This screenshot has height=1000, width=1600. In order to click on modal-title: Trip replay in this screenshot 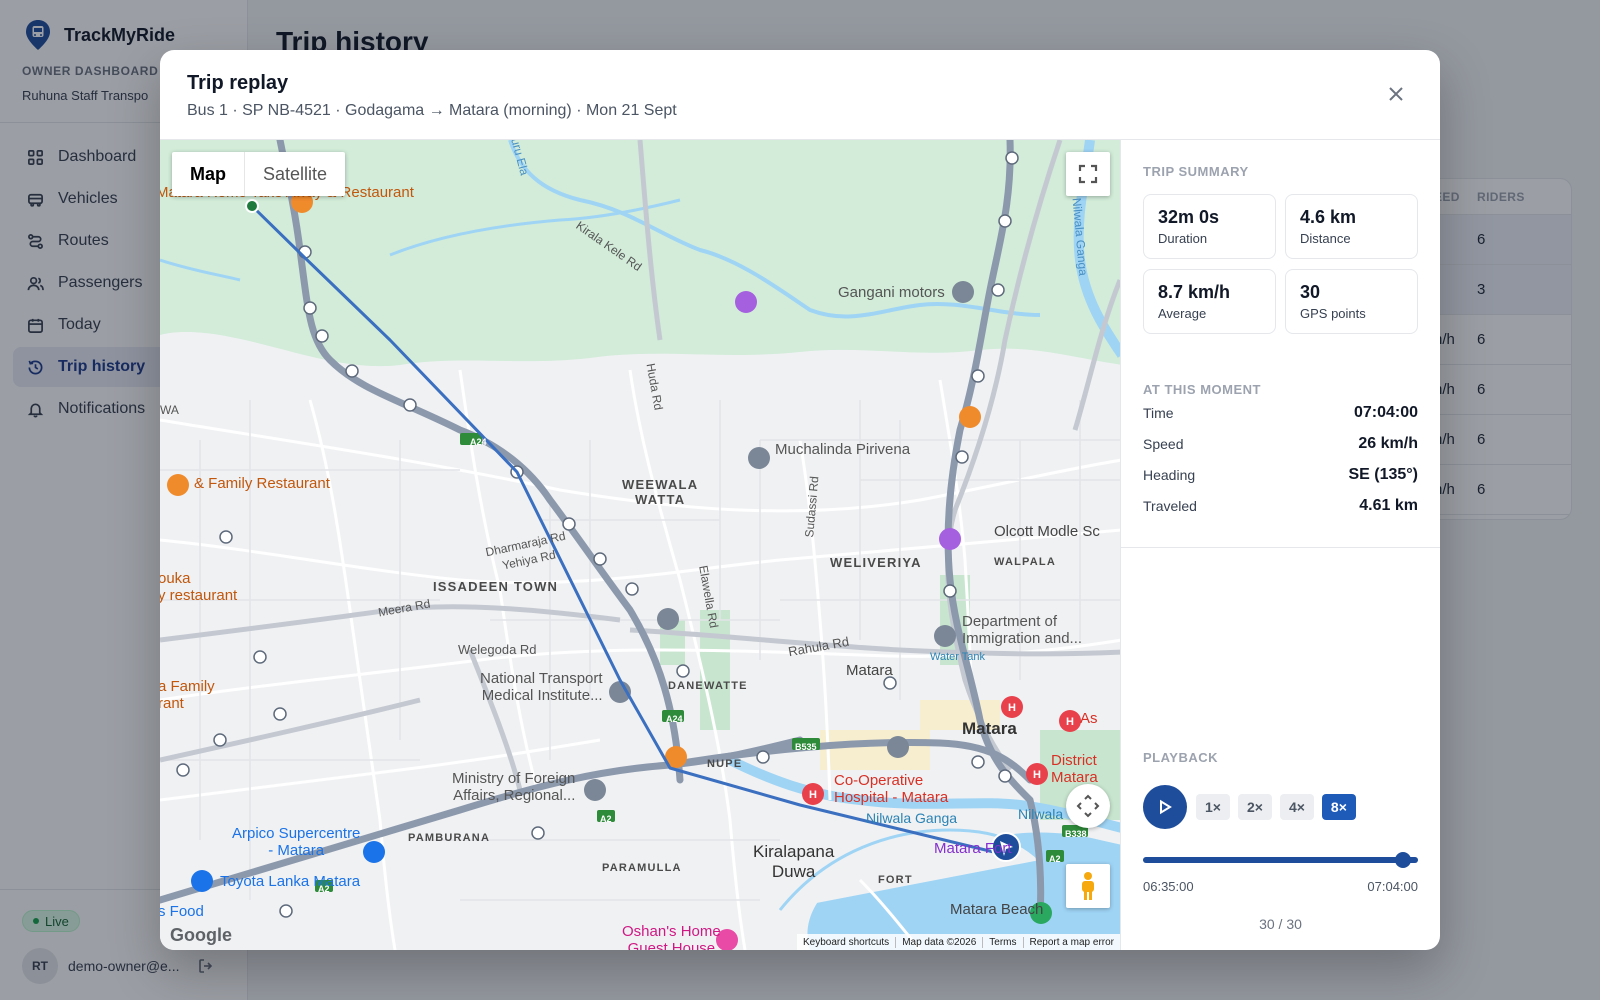, I will do `click(238, 83)`.